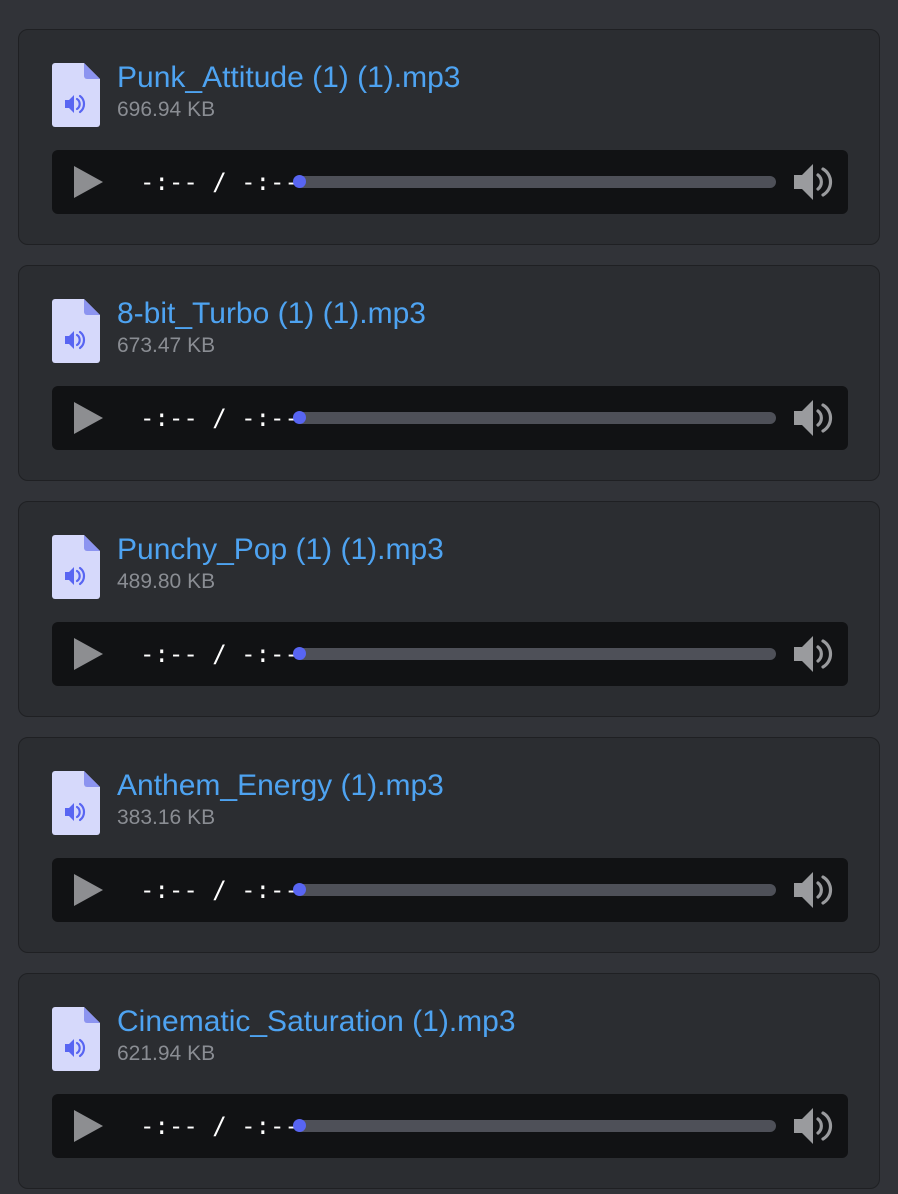 The height and width of the screenshot is (1194, 898). Describe the element at coordinates (166, 345) in the screenshot. I see `file-size: 673.47 KB` at that location.